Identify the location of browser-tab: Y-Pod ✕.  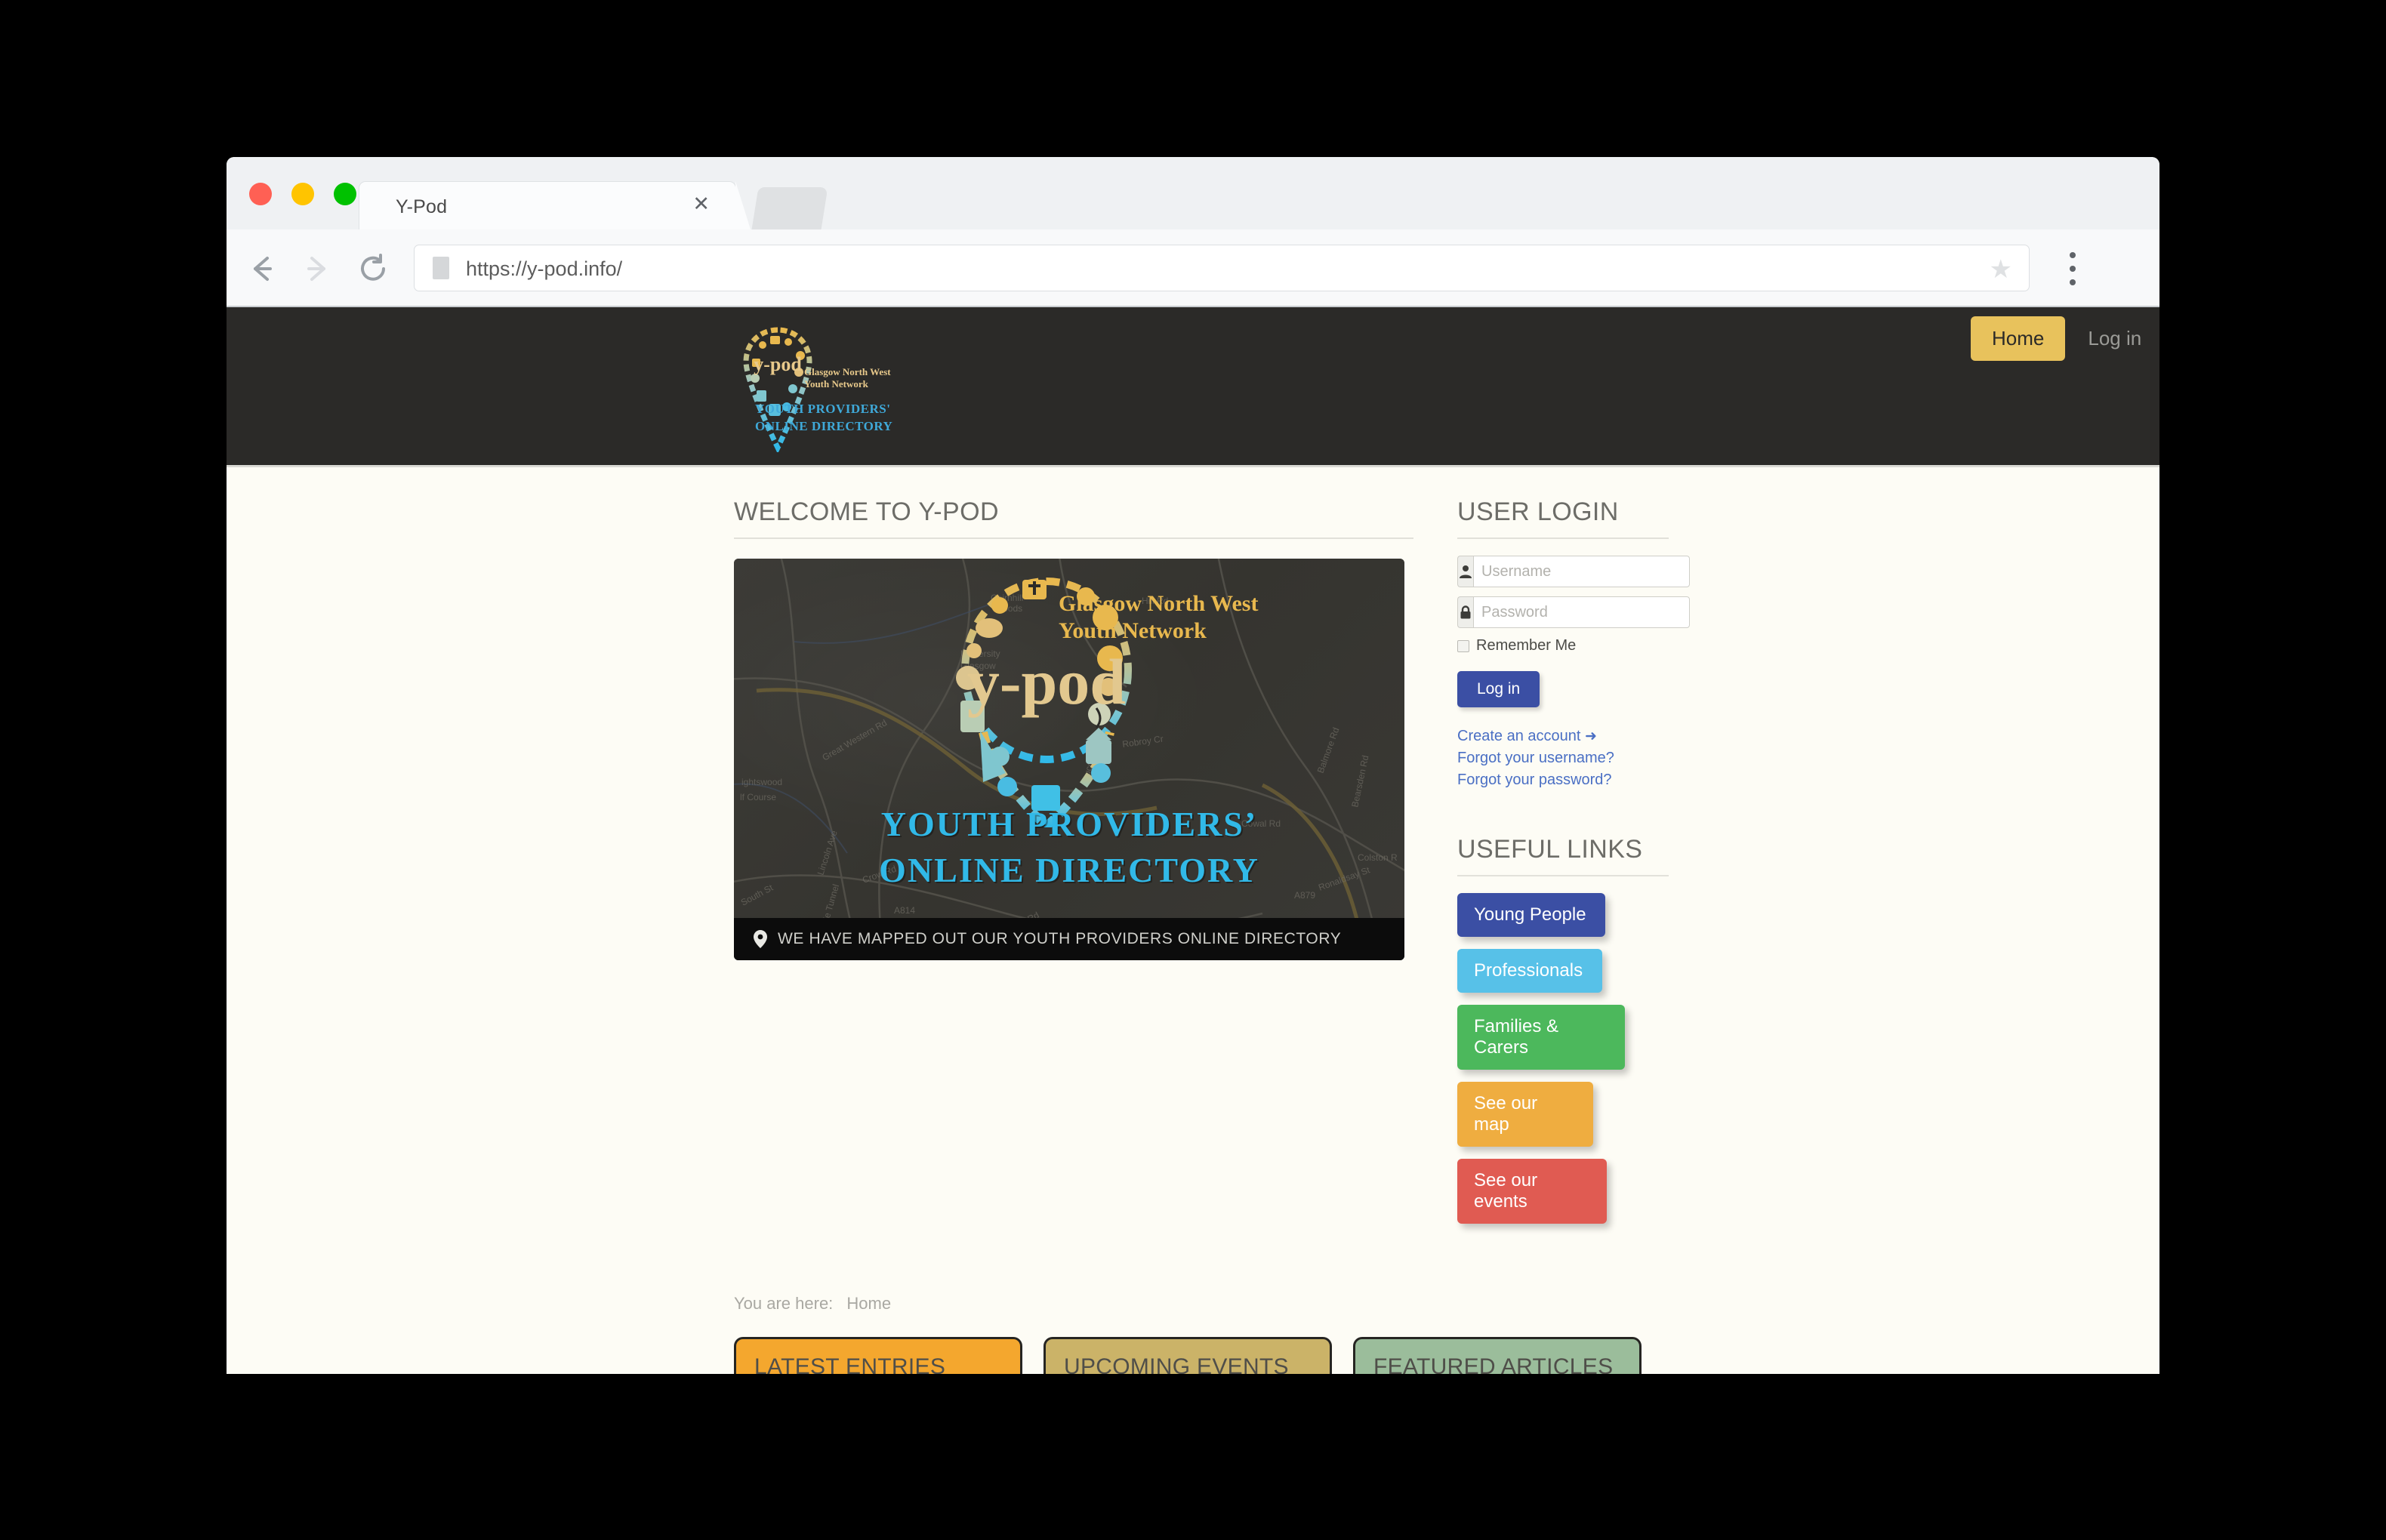
(547, 205).